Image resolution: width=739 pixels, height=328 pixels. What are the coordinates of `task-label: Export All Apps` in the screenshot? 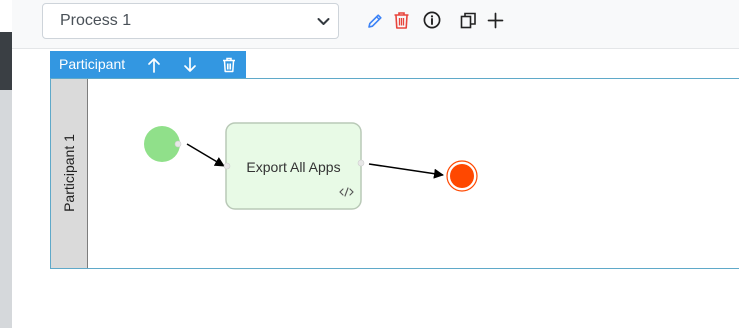 It's located at (293, 167).